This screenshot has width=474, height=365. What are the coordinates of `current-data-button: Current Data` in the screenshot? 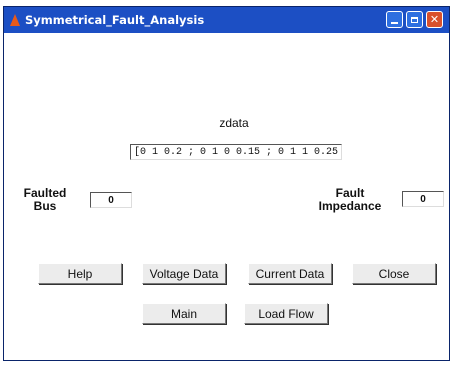 It's located at (290, 273).